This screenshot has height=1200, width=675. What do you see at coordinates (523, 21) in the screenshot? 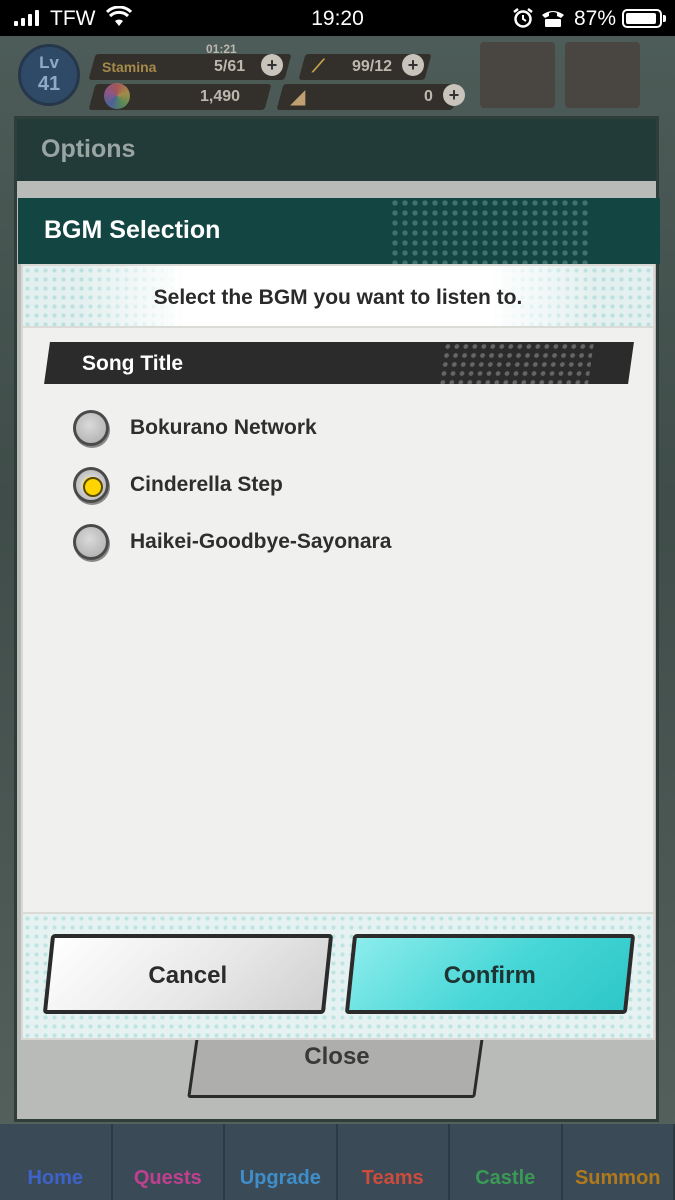
I see `alarm-icon` at bounding box center [523, 21].